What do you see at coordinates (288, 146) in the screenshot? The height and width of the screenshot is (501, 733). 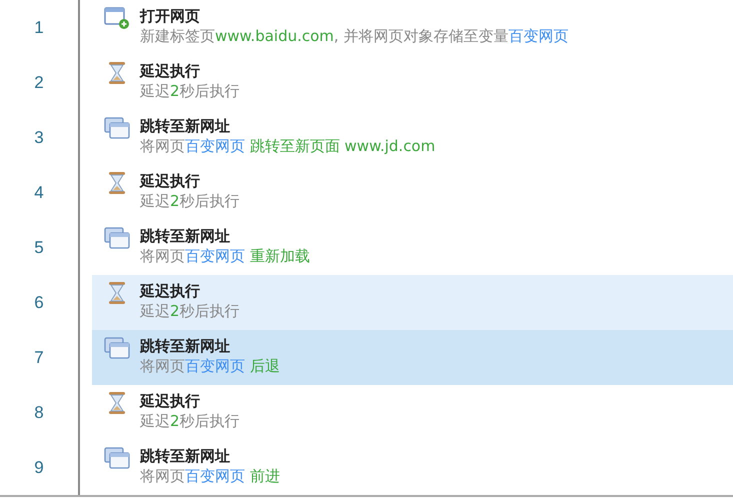 I see `step-description: 将网页百变网页 跳转至新页面 www.jd.com` at bounding box center [288, 146].